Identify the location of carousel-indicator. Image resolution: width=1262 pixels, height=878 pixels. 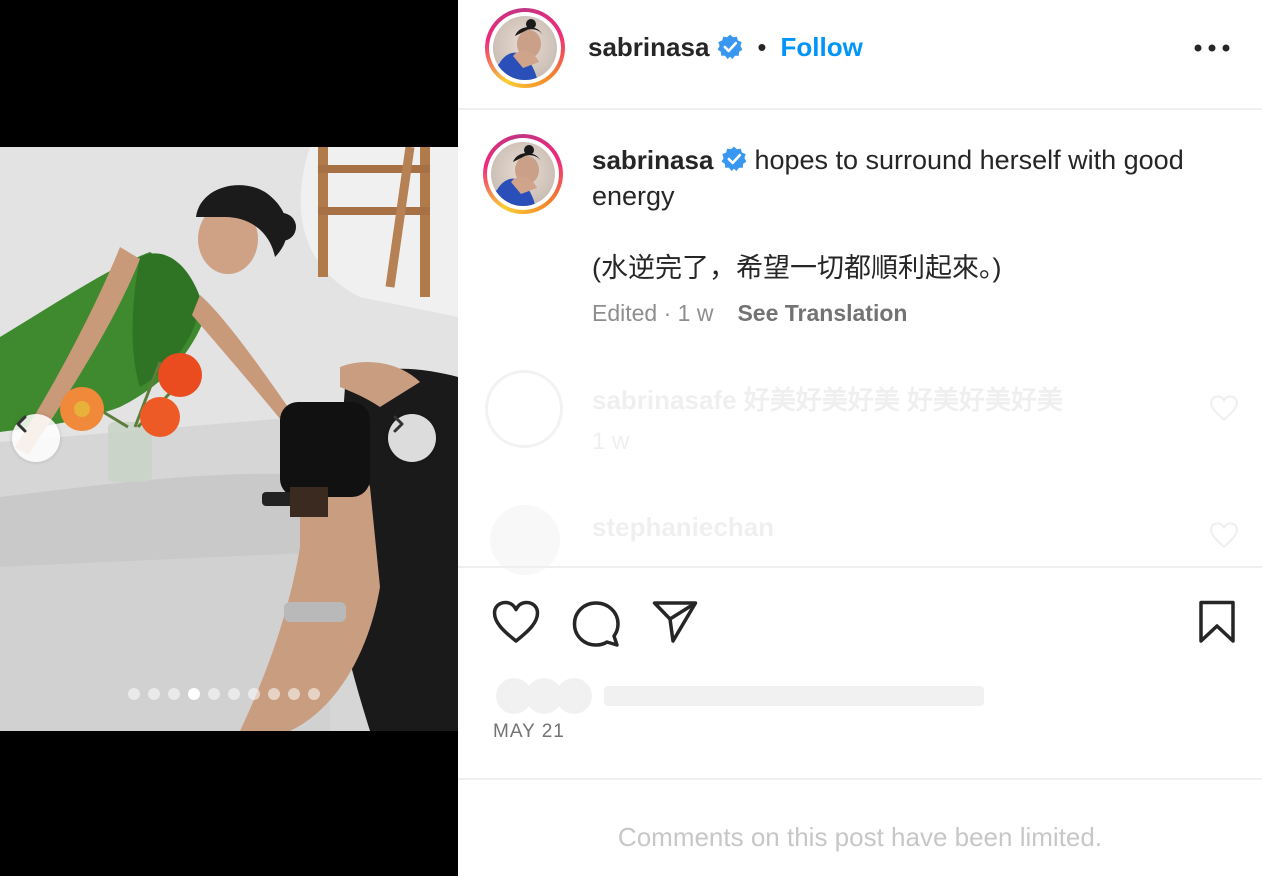
(224, 694).